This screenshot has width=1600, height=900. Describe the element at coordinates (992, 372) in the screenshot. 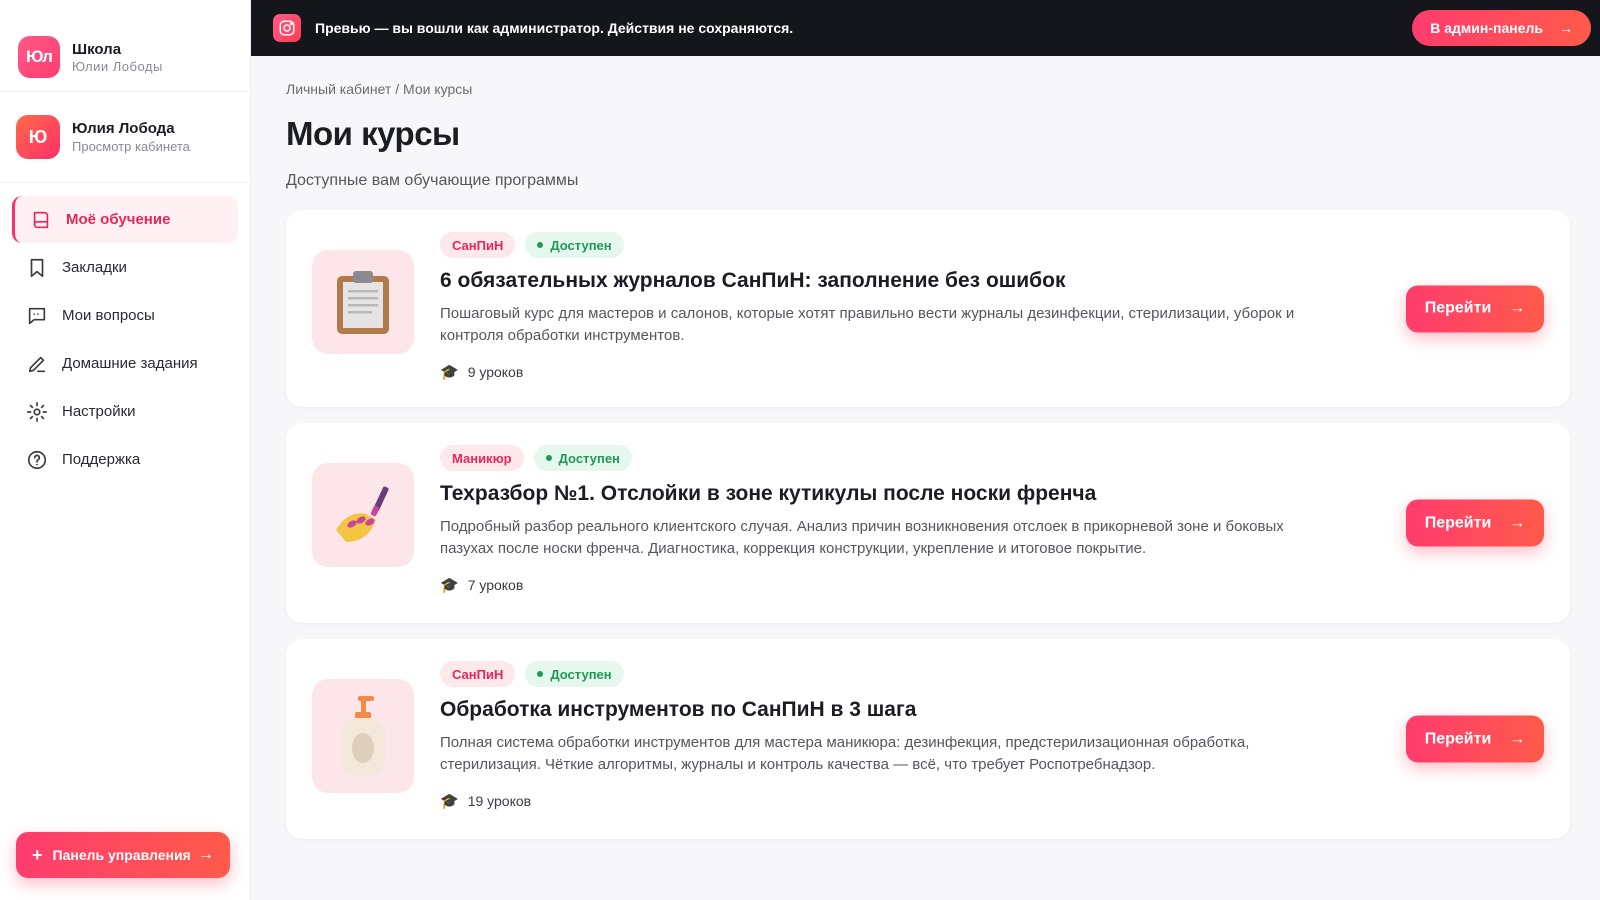

I see `lesson-count: 🎓 9 уроков` at that location.